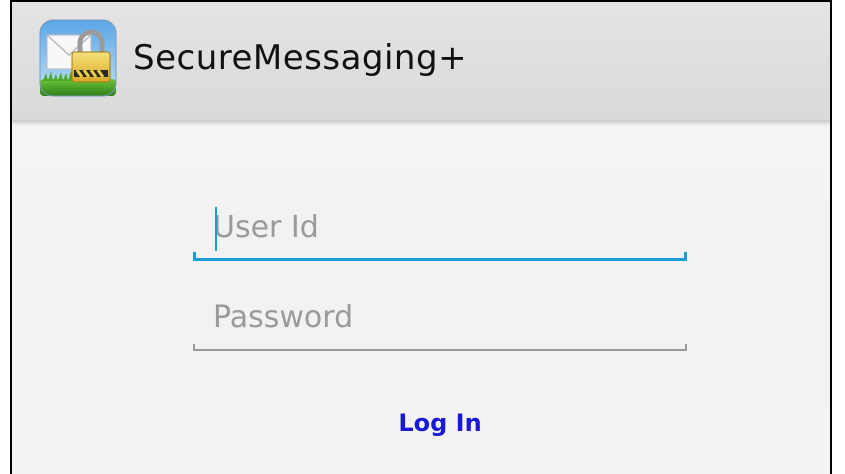 The image size is (845, 474). Describe the element at coordinates (433, 317) in the screenshot. I see `password-input` at that location.